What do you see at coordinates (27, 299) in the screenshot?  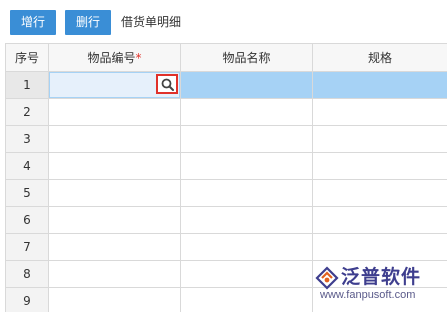 I see `row-number: 9` at bounding box center [27, 299].